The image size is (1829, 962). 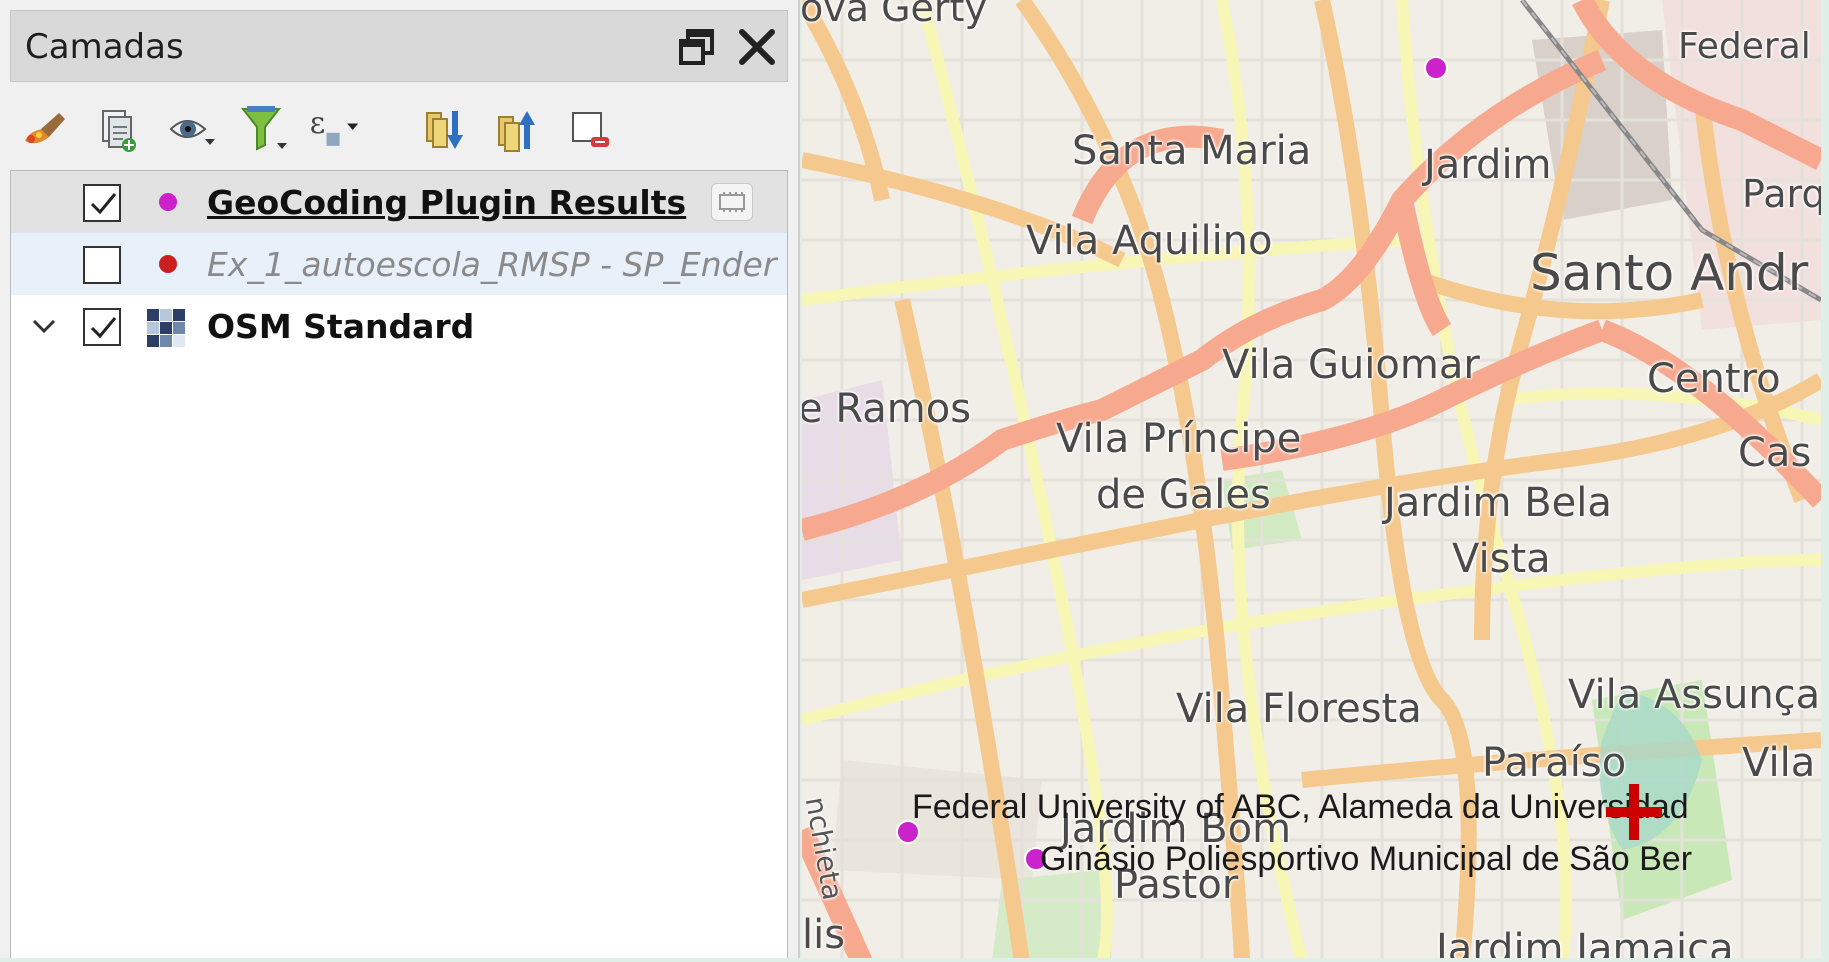 I want to click on indicator-icon, so click(x=732, y=202).